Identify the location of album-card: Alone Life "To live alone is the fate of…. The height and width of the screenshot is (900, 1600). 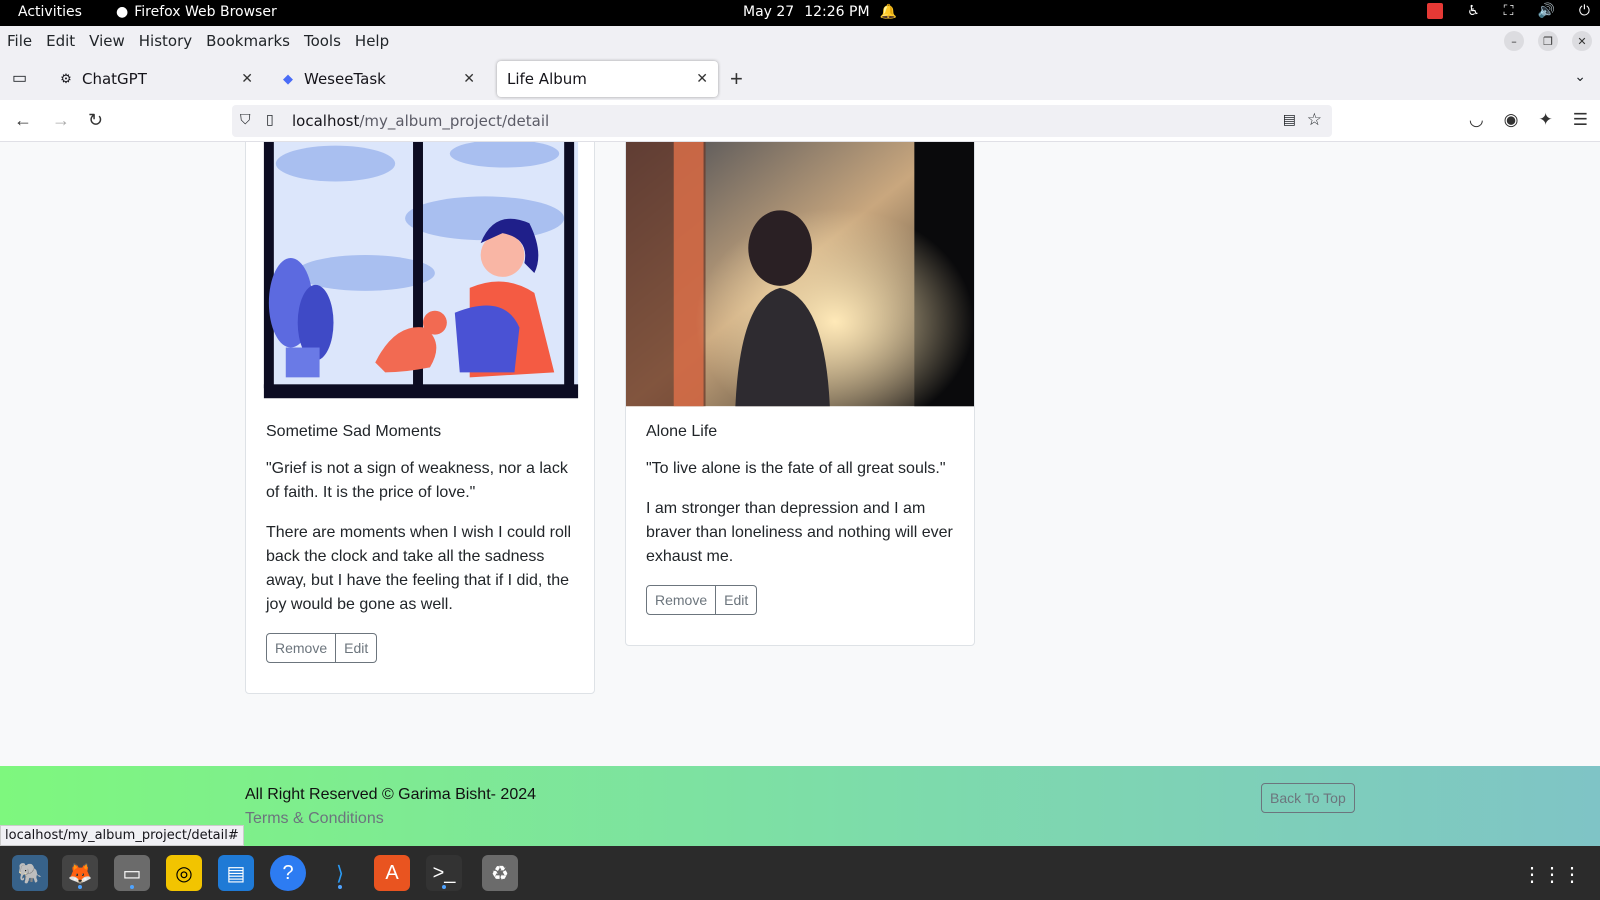
(800, 394).